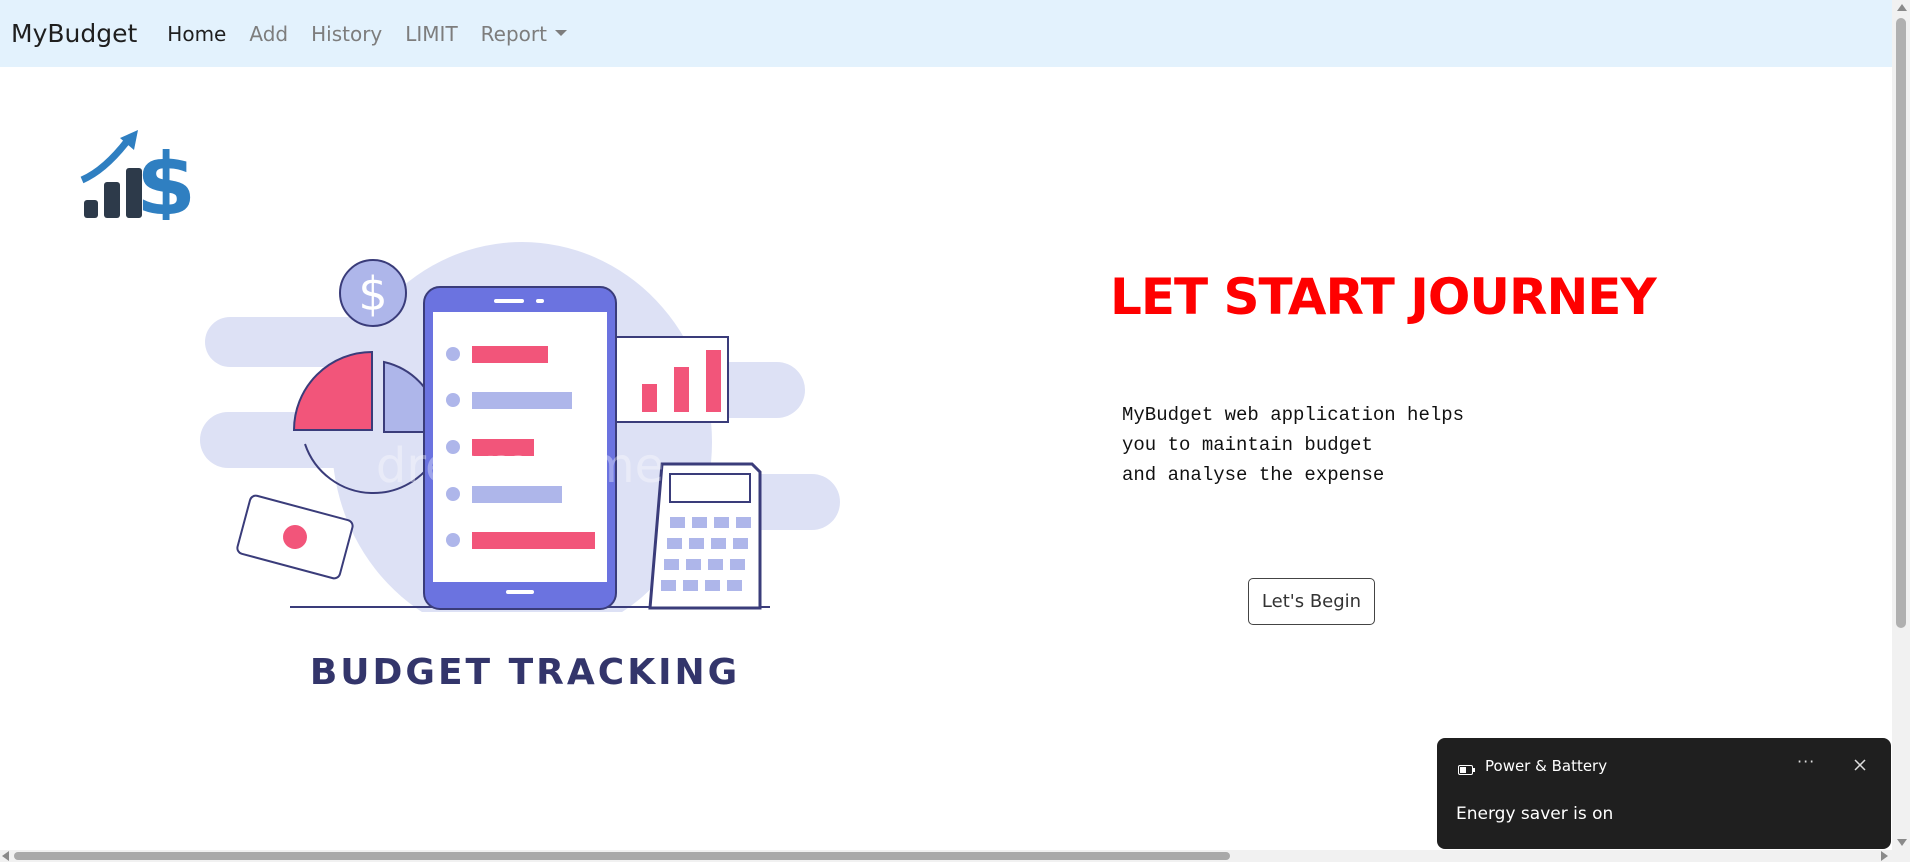 The height and width of the screenshot is (862, 1910). I want to click on horizontal-scrollbar, so click(955, 856).